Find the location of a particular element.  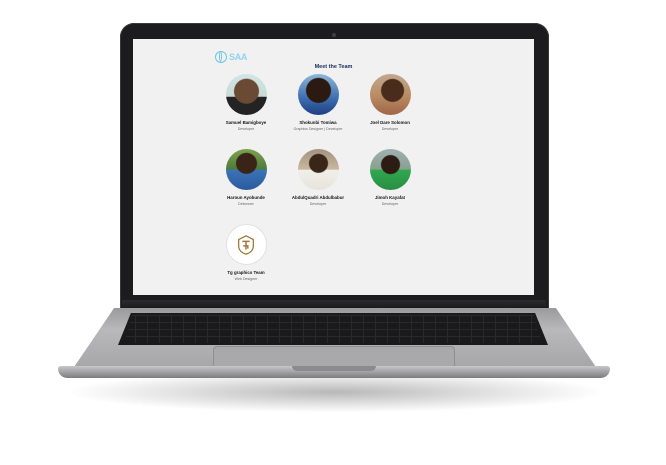

site-logo: SAA is located at coordinates (231, 57).